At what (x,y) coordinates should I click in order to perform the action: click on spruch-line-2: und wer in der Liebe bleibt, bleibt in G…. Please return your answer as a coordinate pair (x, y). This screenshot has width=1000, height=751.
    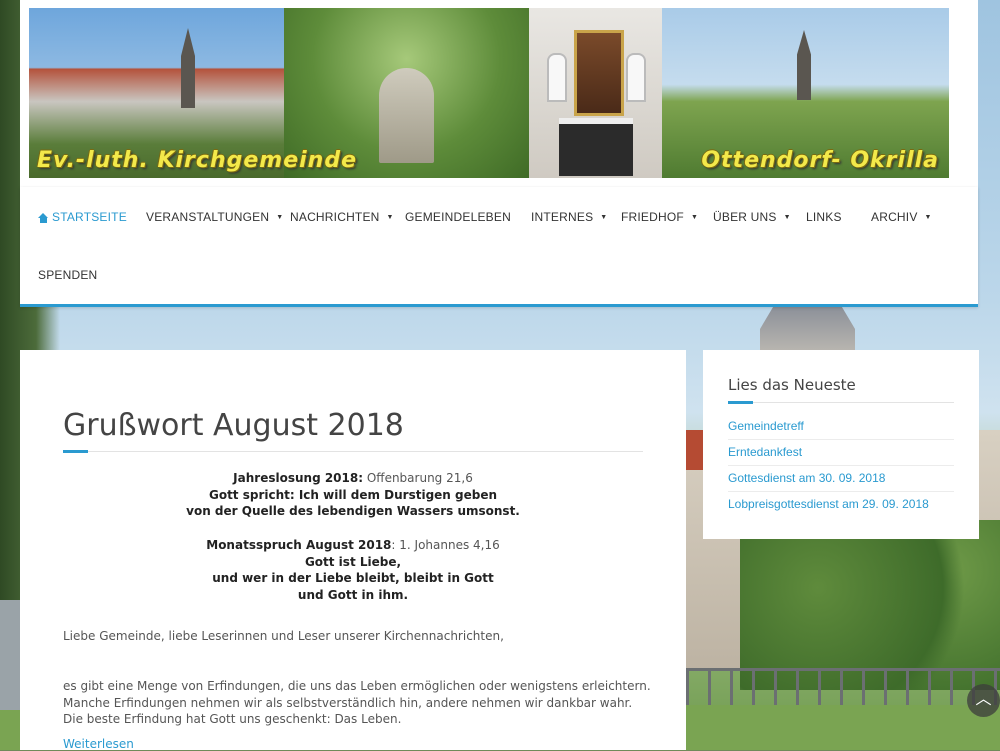
    Looking at the image, I should click on (353, 578).